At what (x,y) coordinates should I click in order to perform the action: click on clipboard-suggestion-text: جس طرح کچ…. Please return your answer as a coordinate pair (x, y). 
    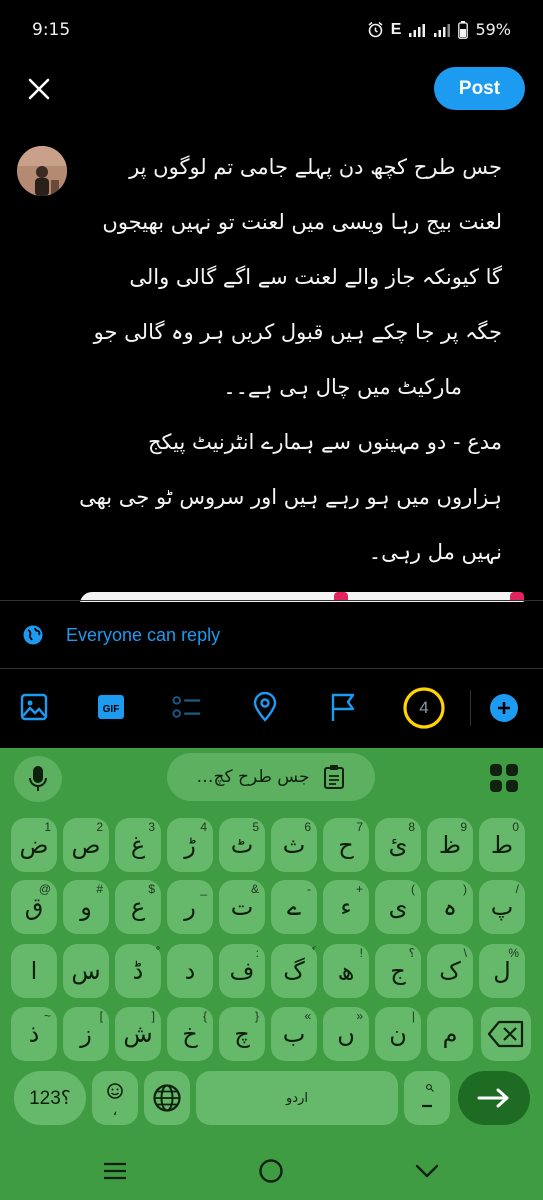
    Looking at the image, I should click on (253, 777).